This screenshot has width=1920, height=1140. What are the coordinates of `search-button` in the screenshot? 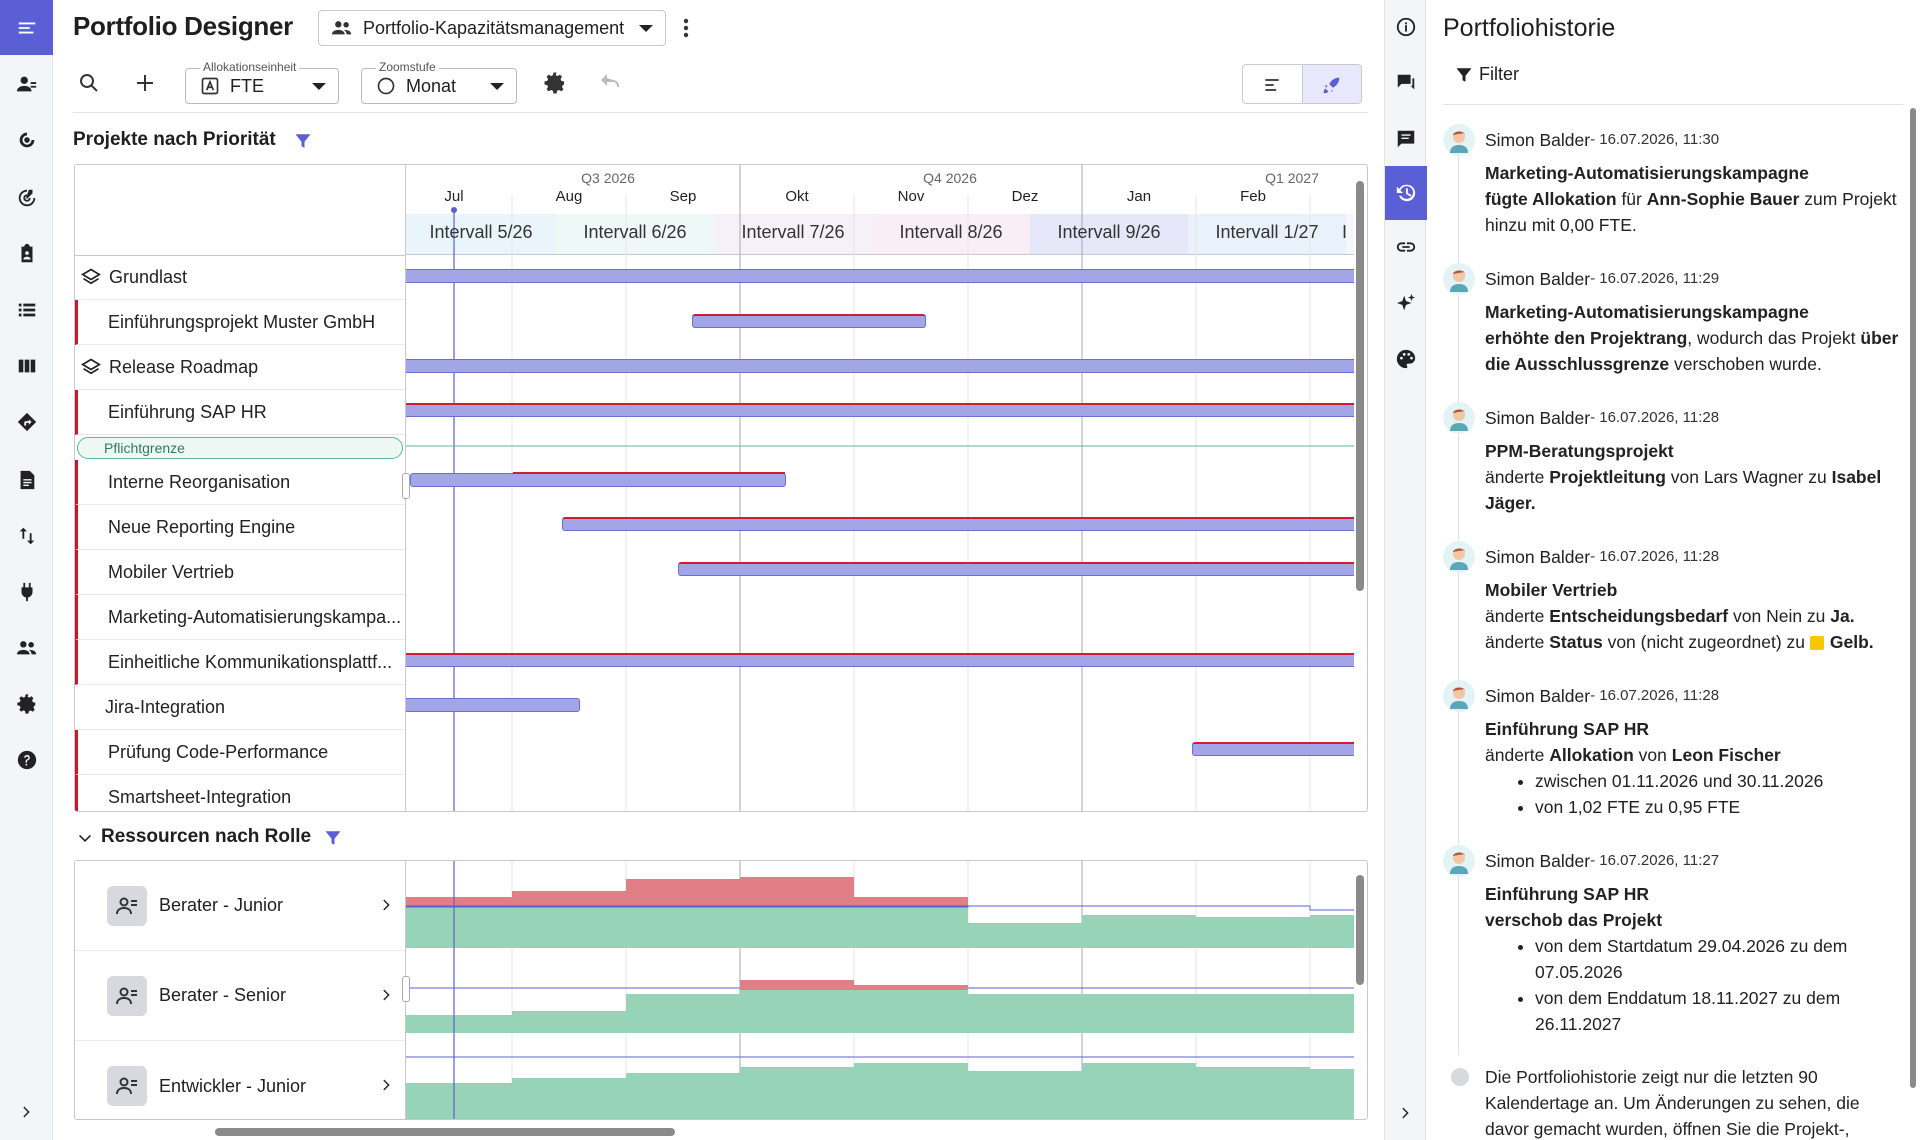 It's located at (89, 83).